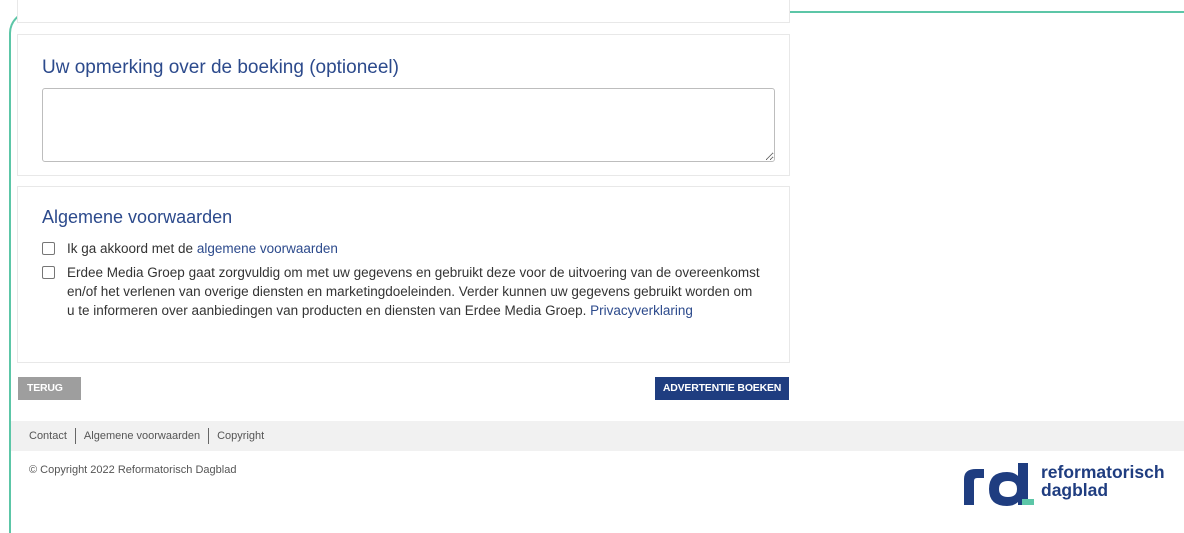 This screenshot has height=533, width=1184. Describe the element at coordinates (597, 436) in the screenshot. I see `footer-links-bar: Contact Algemene voorwaarden Copyright` at that location.